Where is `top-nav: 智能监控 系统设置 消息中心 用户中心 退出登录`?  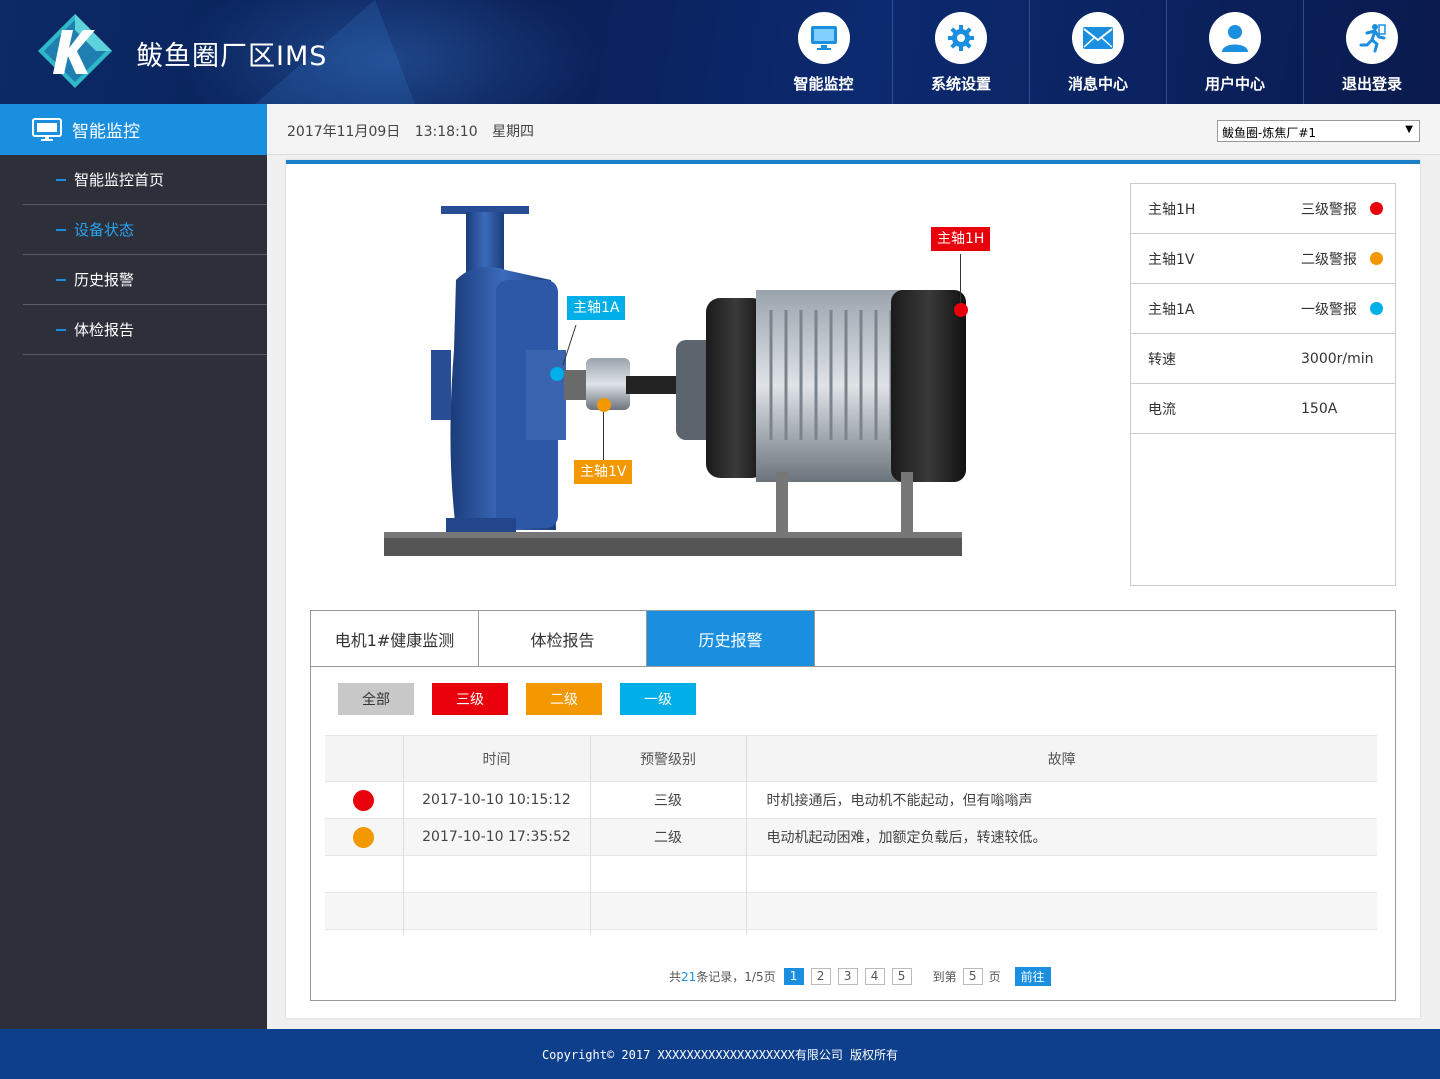 top-nav: 智能监控 系统设置 消息中心 用户中心 退出登录 is located at coordinates (1097, 52).